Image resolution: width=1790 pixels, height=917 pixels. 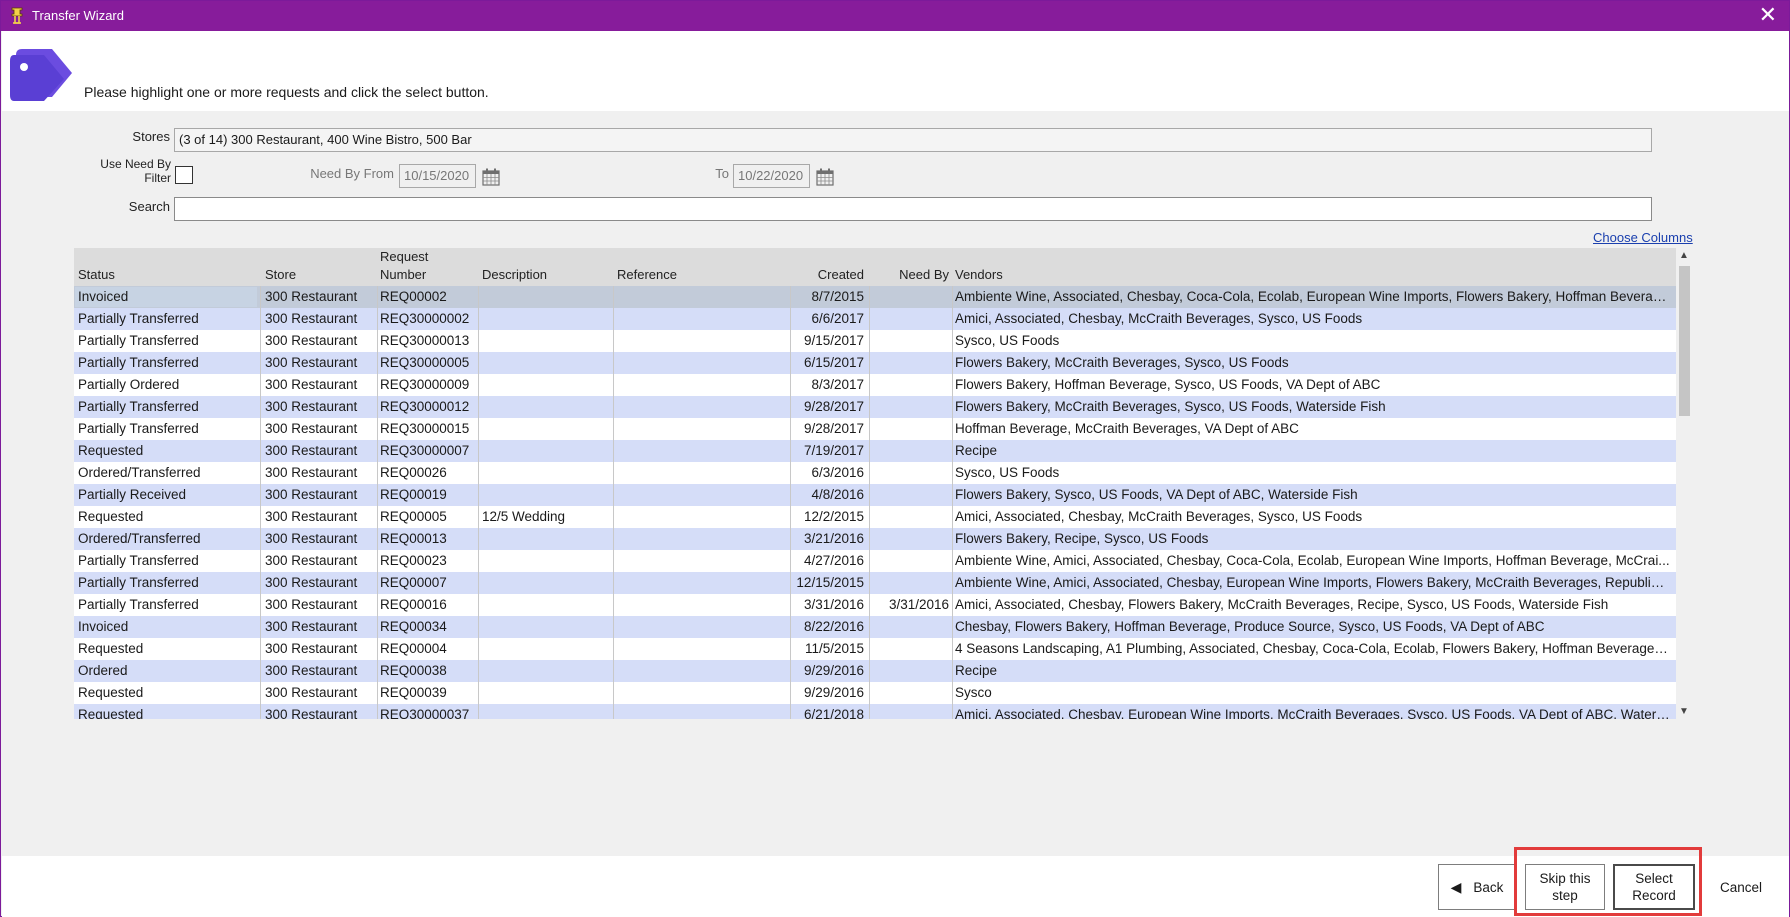 What do you see at coordinates (1654, 887) in the screenshot?
I see `select-record-button: Select Record` at bounding box center [1654, 887].